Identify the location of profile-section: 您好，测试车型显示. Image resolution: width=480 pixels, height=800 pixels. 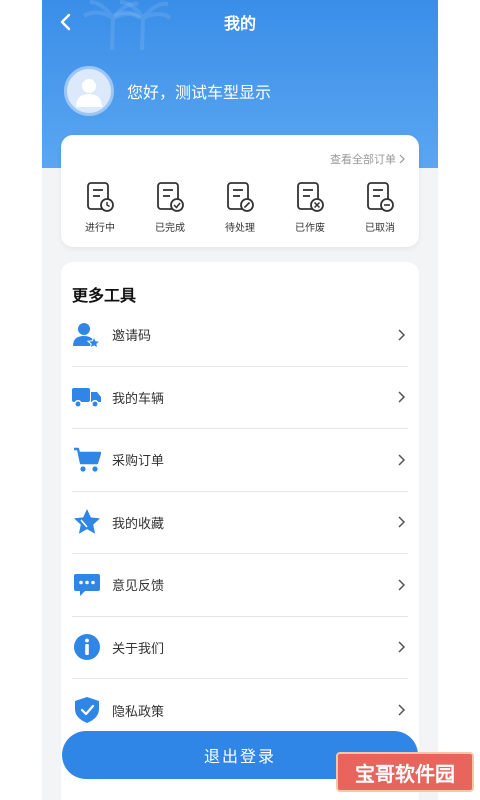
(167, 91).